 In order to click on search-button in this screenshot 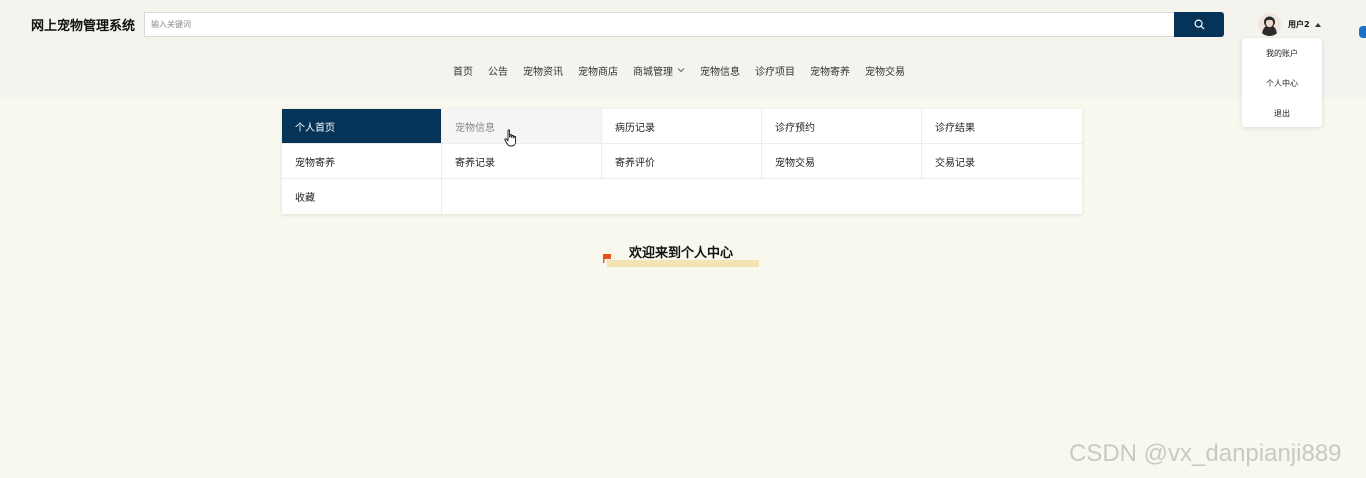, I will do `click(1199, 24)`.